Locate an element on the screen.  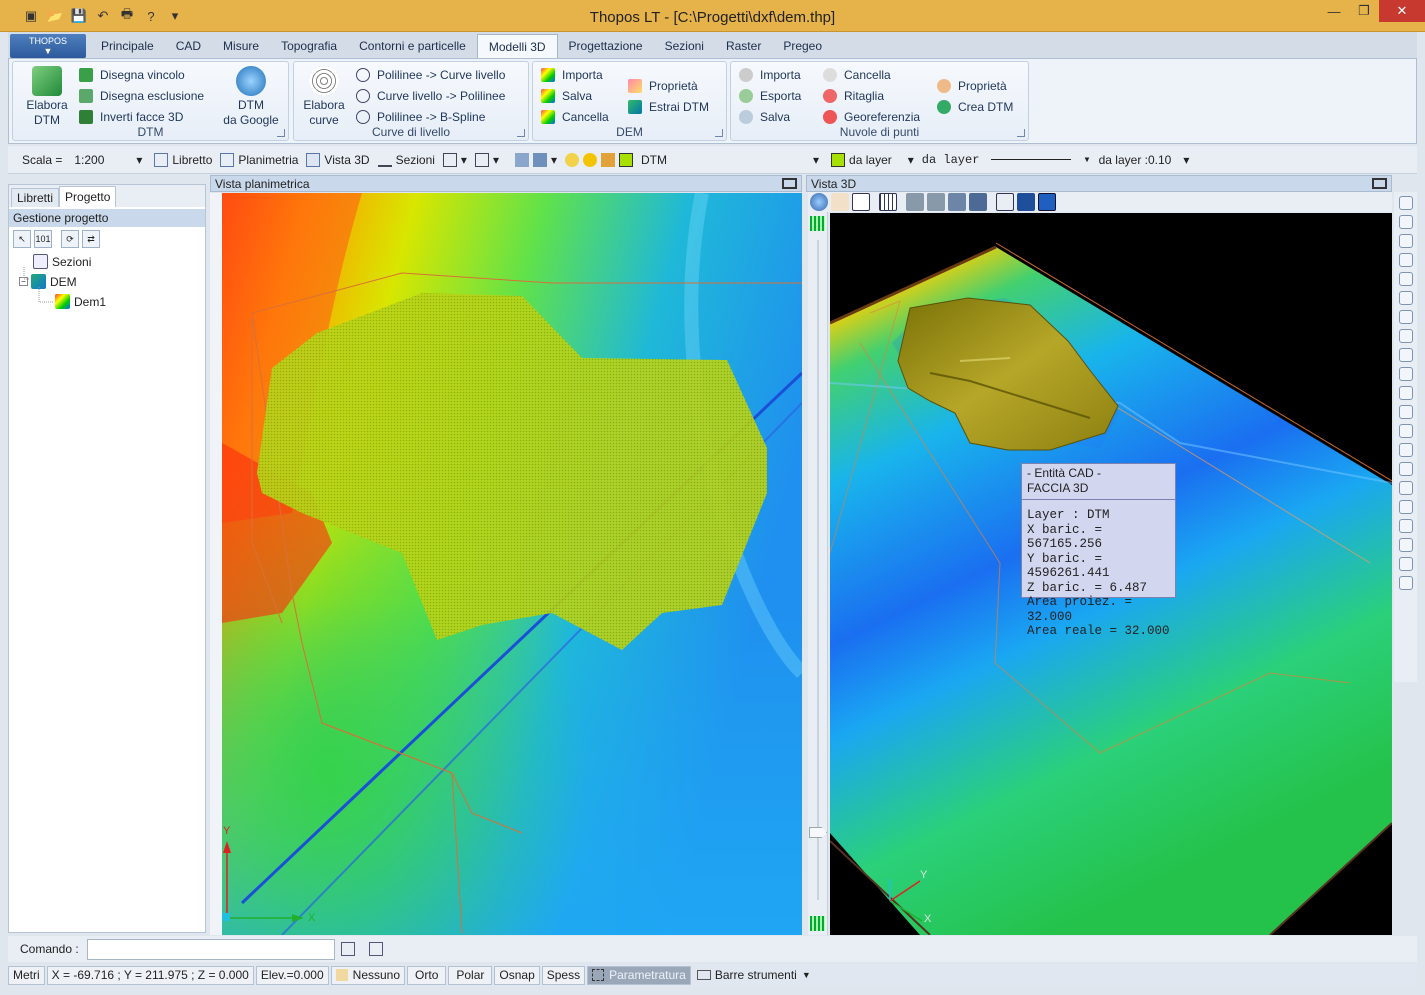
command-input is located at coordinates (210, 949).